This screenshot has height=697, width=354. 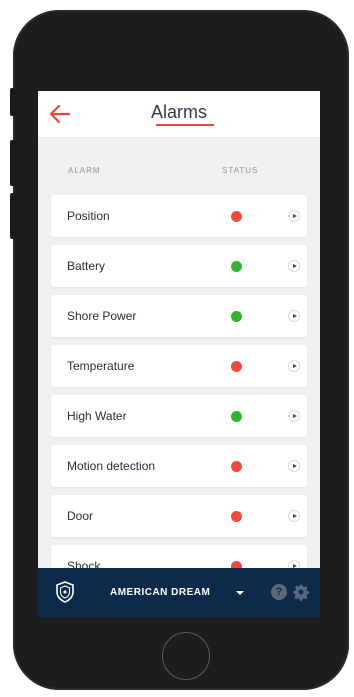 What do you see at coordinates (179, 266) in the screenshot?
I see `alarm-row-battery: Battery` at bounding box center [179, 266].